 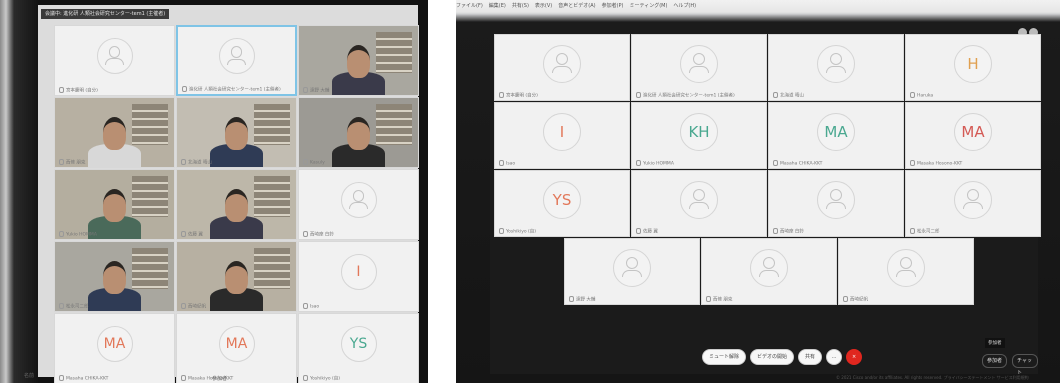 I want to click on person-face, so click(x=236, y=205).